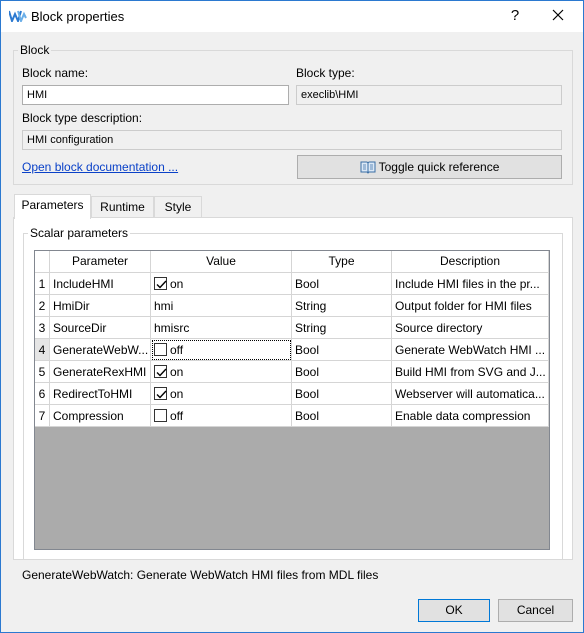 The height and width of the screenshot is (633, 584). I want to click on block-type-field: execlib\HMI, so click(429, 95).